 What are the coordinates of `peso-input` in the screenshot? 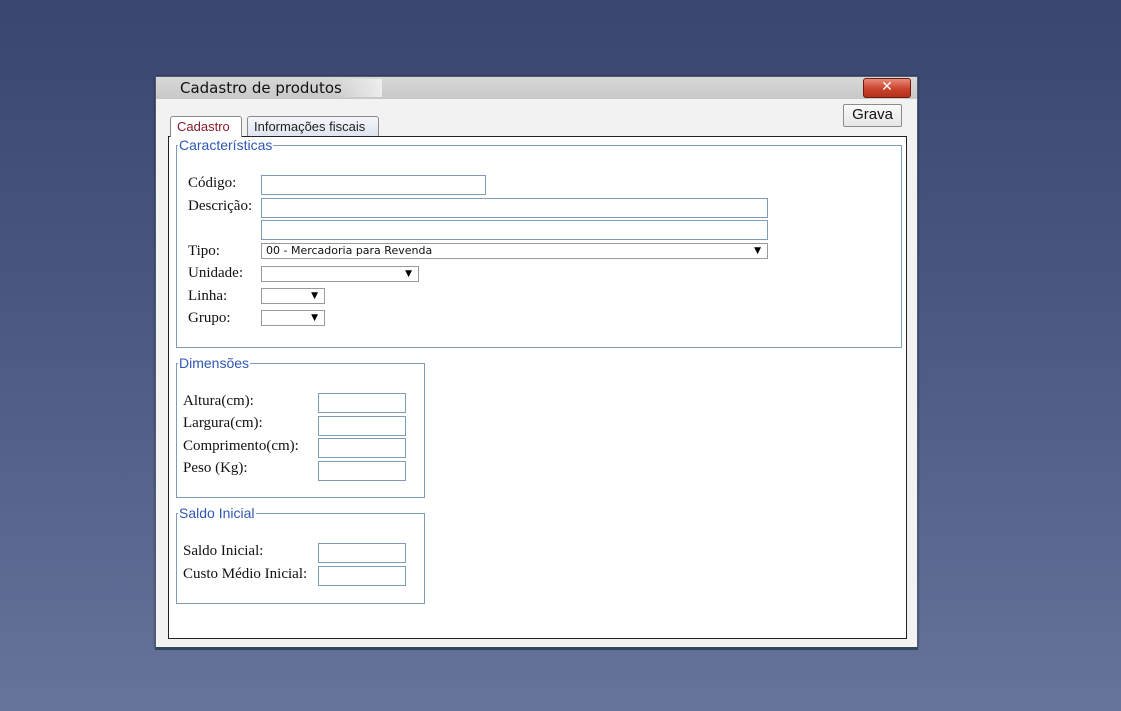 It's located at (362, 471).